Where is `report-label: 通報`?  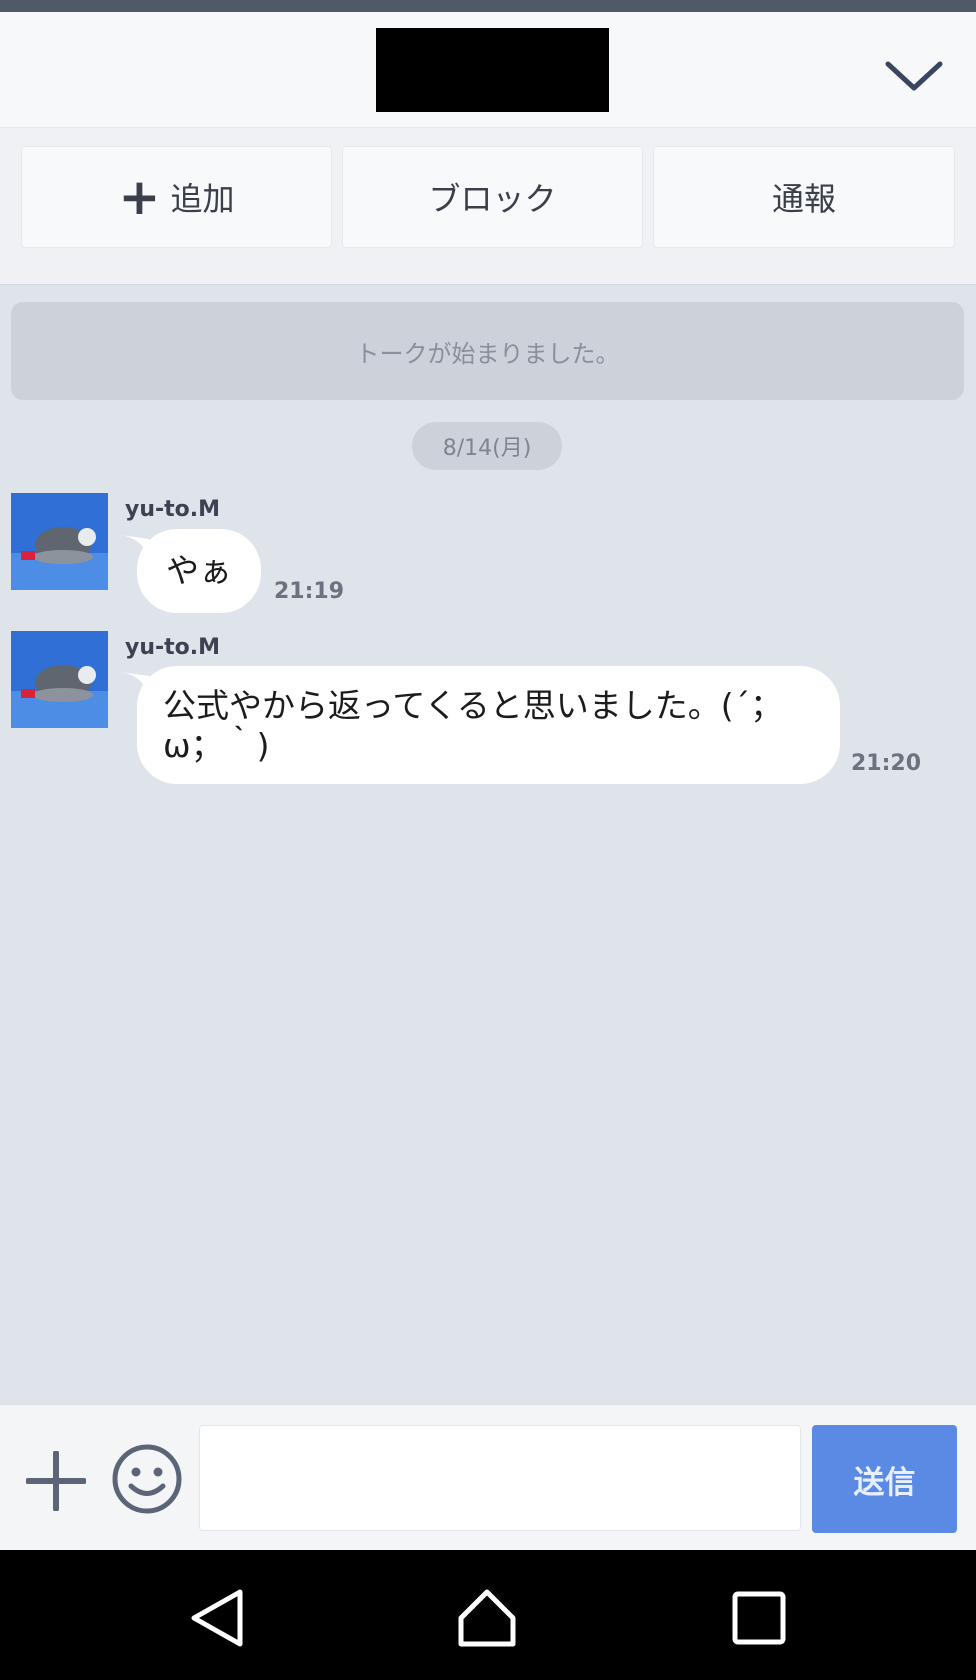 report-label: 通報 is located at coordinates (803, 199).